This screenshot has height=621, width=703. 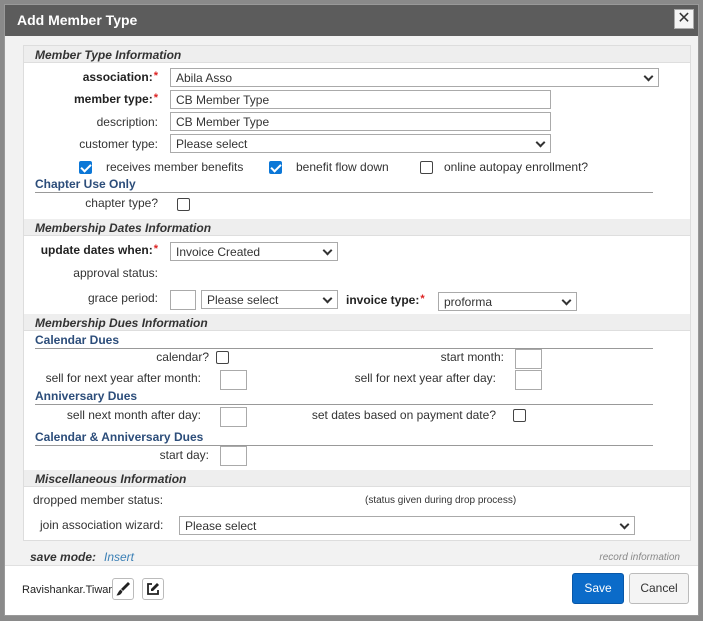 I want to click on update-dates-select: Invoice Created, so click(x=254, y=251).